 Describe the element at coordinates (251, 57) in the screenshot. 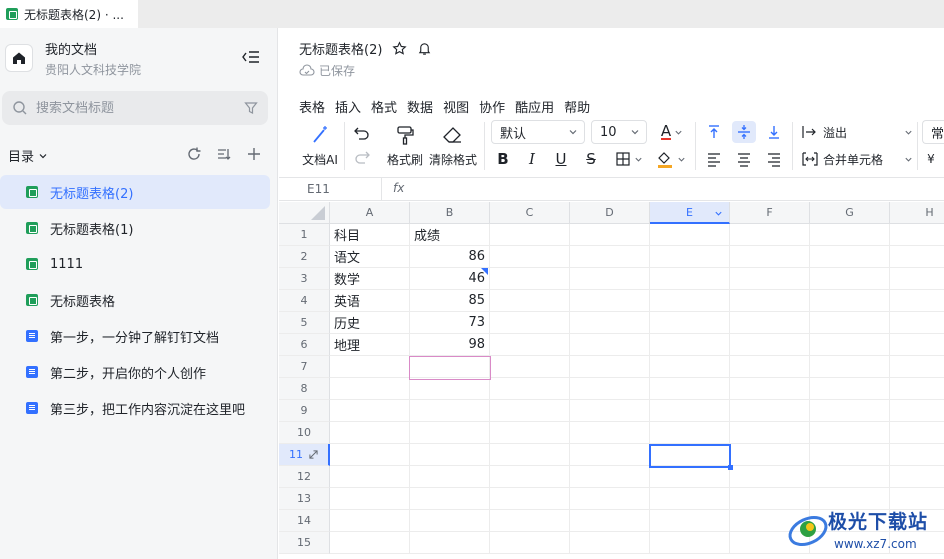

I see `collapse-sidebar-button` at that location.